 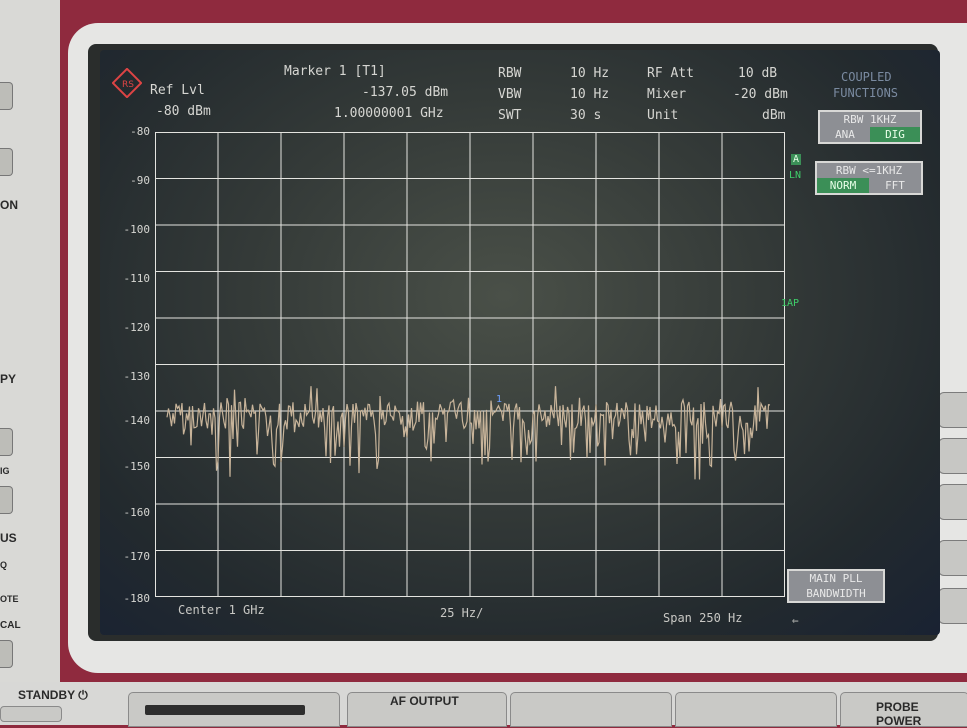 What do you see at coordinates (774, 115) in the screenshot?
I see `unit-value: dBm` at bounding box center [774, 115].